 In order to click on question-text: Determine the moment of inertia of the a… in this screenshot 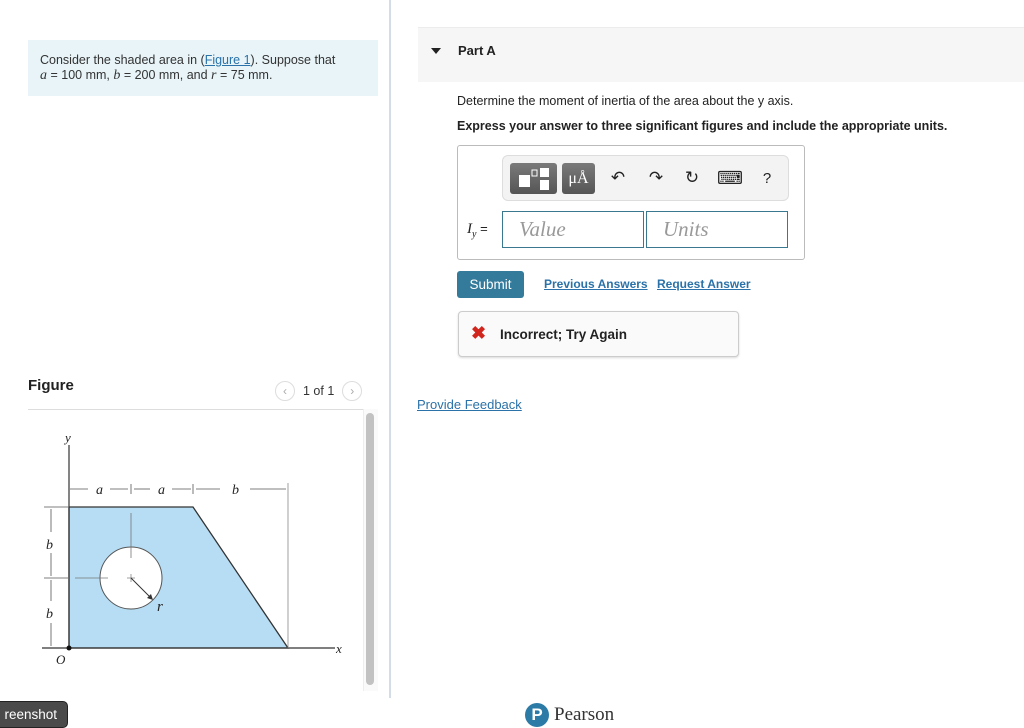, I will do `click(625, 101)`.